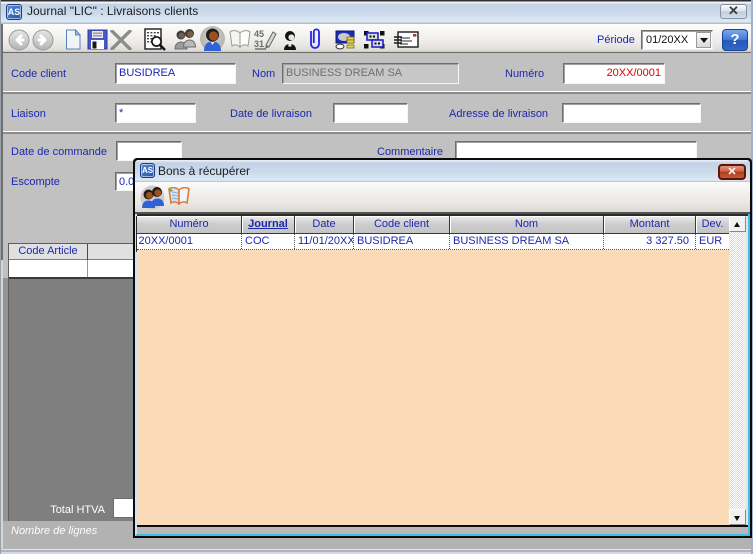 The height and width of the screenshot is (554, 753). Describe the element at coordinates (259, 34) in the screenshot. I see `svg-text: 45` at that location.